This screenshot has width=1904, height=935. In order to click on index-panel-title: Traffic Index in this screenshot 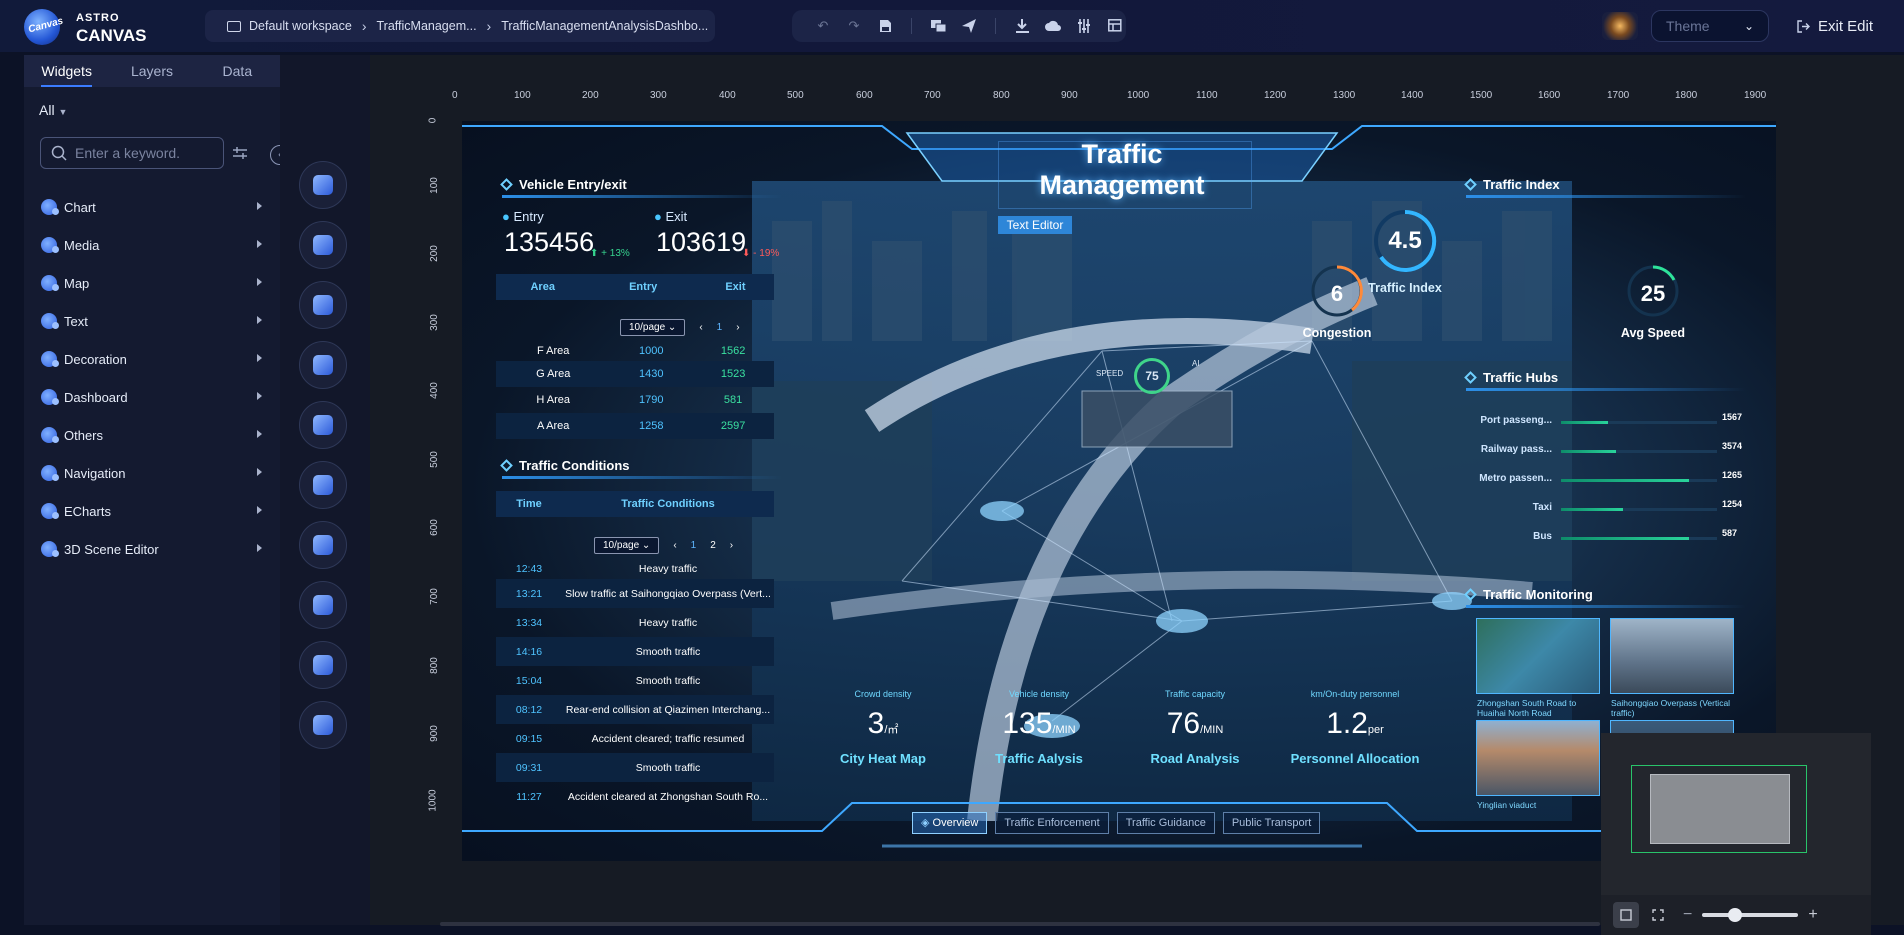, I will do `click(1605, 185)`.